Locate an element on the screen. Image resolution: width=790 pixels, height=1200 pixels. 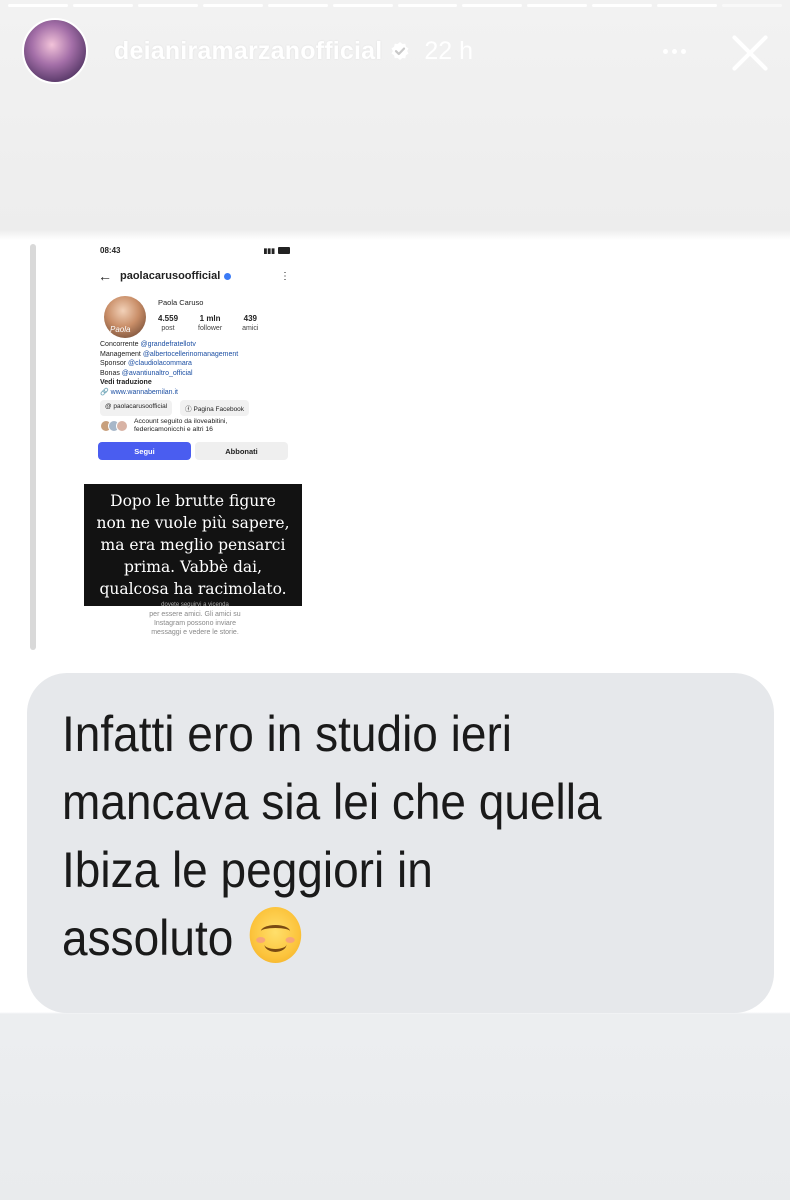
website-link: 🔗 www.wannabemilan.it is located at coordinates (139, 392).